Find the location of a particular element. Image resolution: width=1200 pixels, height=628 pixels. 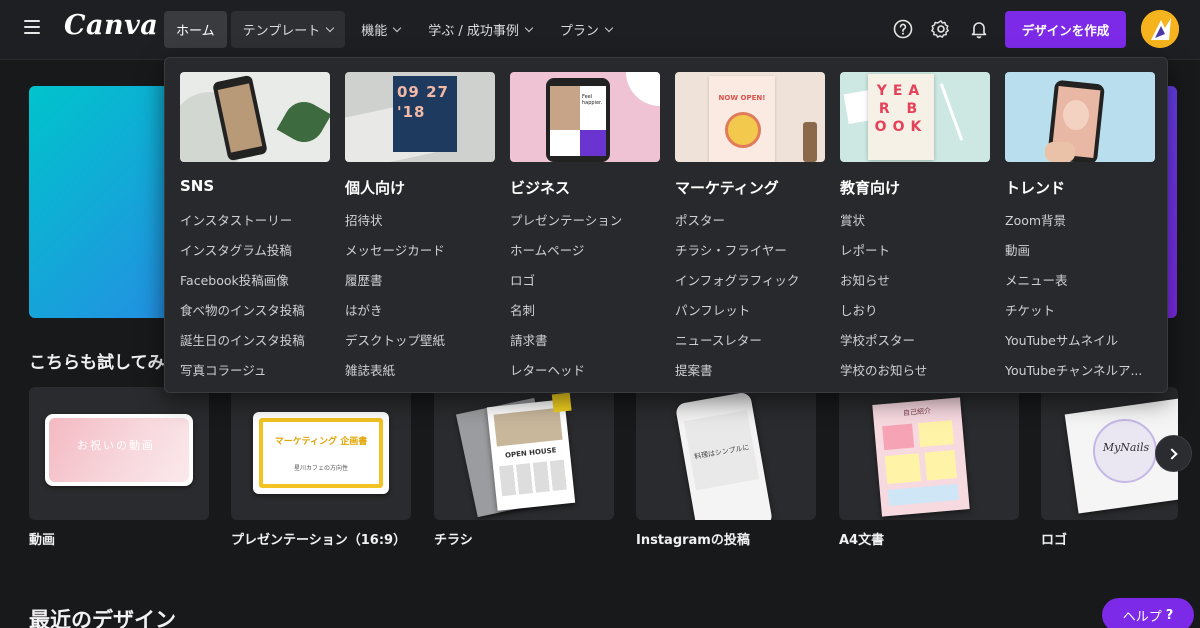

menu-item: 学校のお知らせ is located at coordinates (915, 371).